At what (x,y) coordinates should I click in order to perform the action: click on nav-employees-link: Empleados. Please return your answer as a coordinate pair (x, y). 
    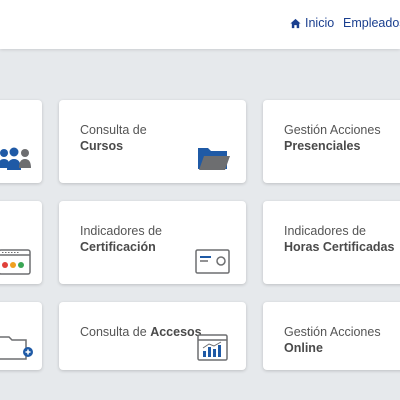
    Looking at the image, I should click on (371, 23).